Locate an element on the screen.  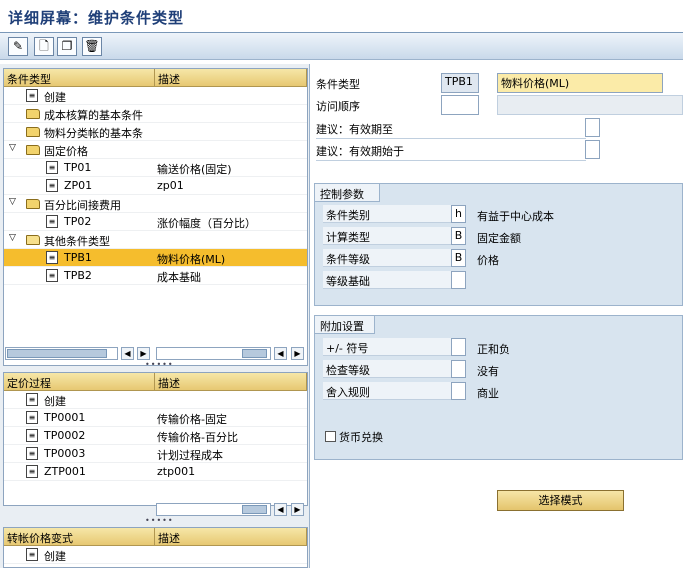
edit-icon: ✎ is located at coordinates (18, 46).